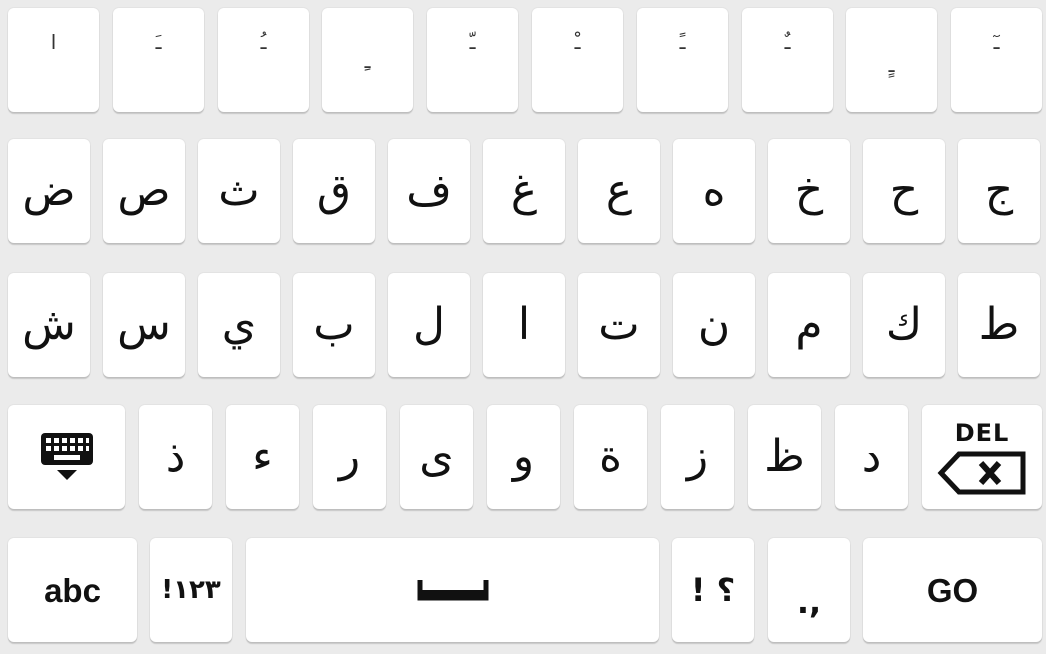  I want to click on key-label: ع, so click(619, 190).